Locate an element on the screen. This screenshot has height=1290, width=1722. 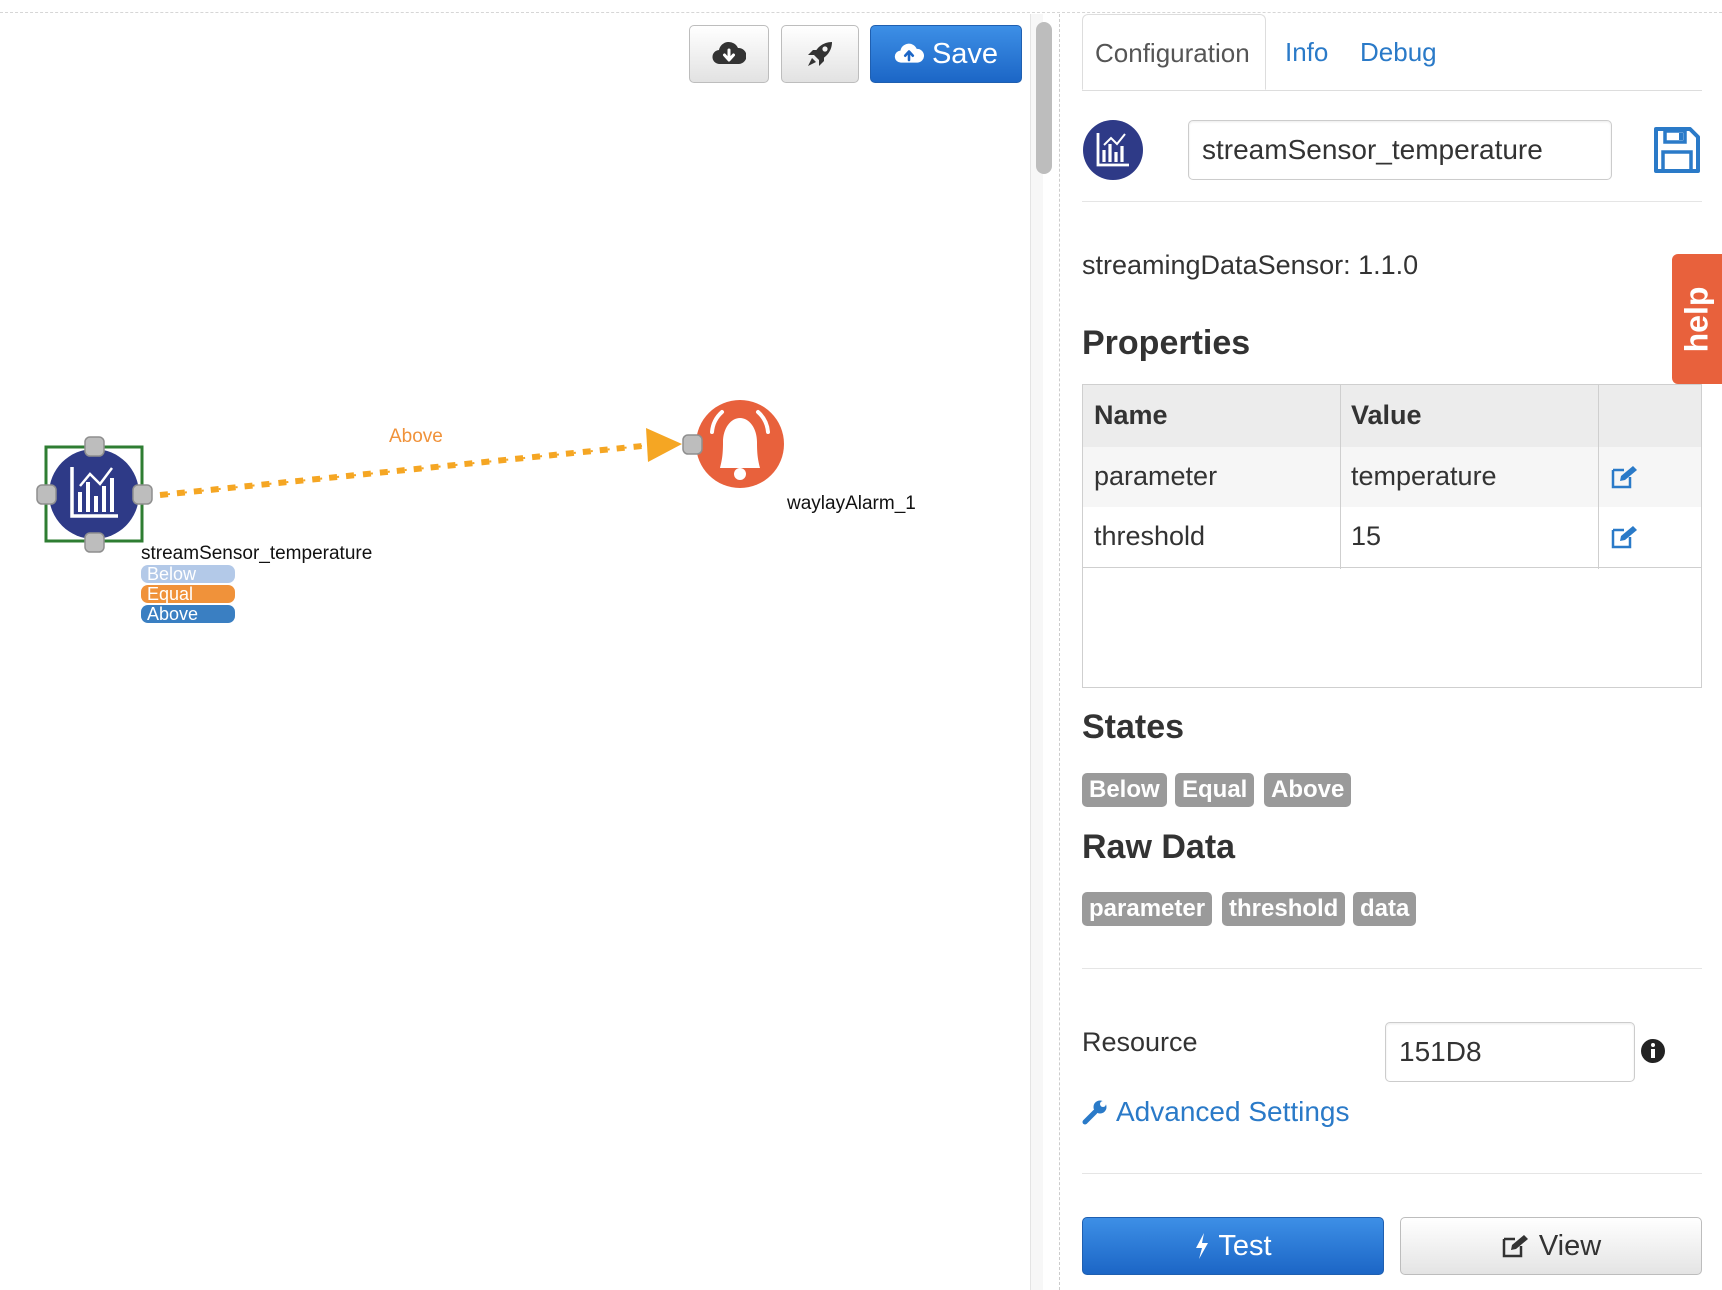
sensor-node-label: streamSensor_temperature is located at coordinates (257, 553).